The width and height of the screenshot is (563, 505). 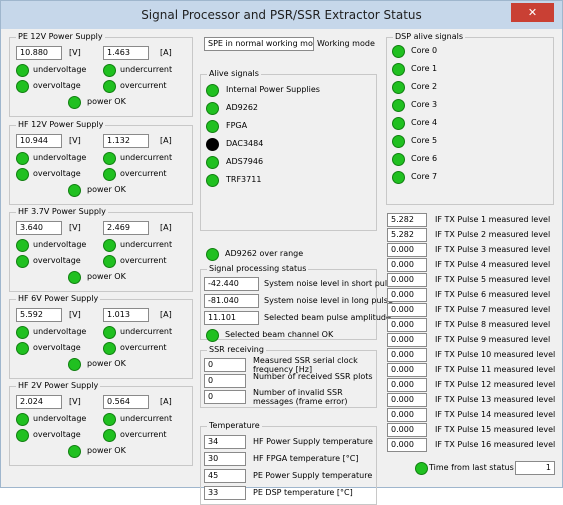 I want to click on power-supply-title: HF 6V Power Supply, so click(x=58, y=299).